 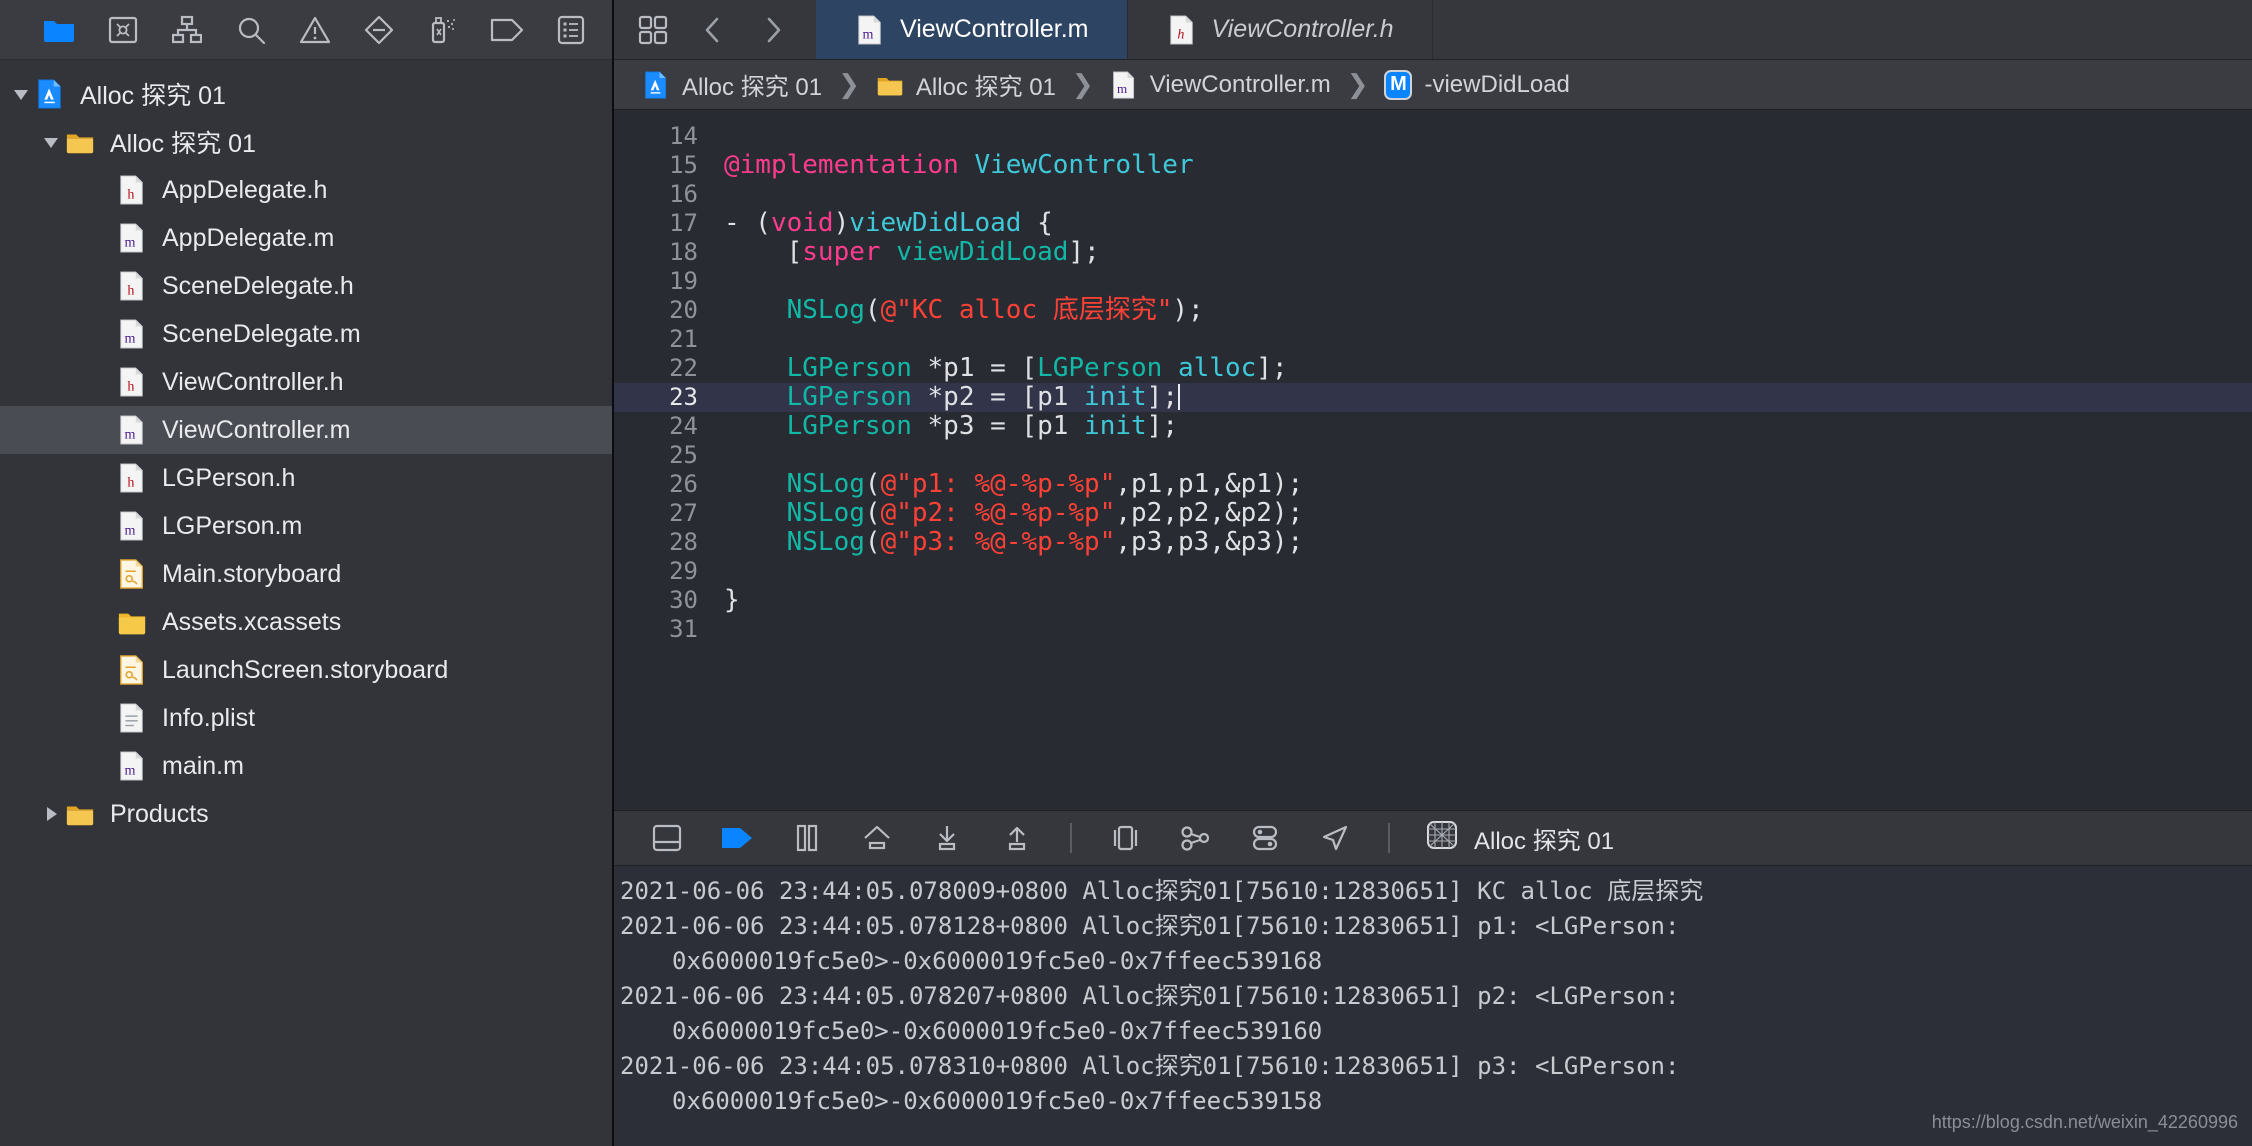 I want to click on test-diamond-icon, so click(x=379, y=30).